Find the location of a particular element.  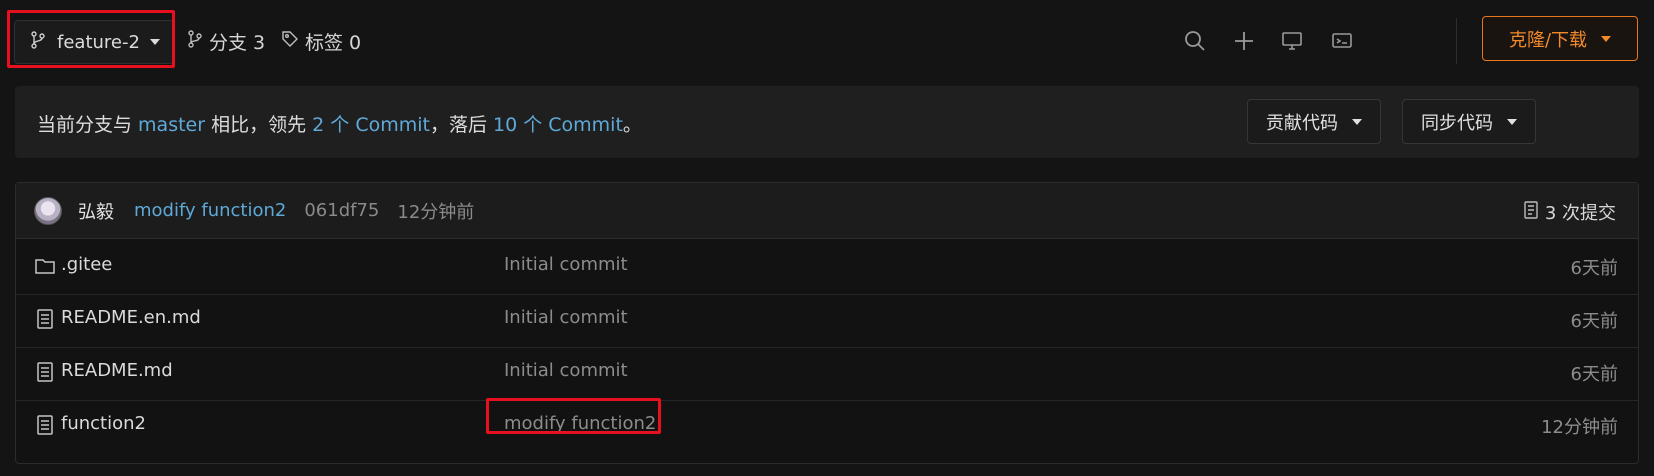

contribute-label: 贡献代码 is located at coordinates (1302, 123).